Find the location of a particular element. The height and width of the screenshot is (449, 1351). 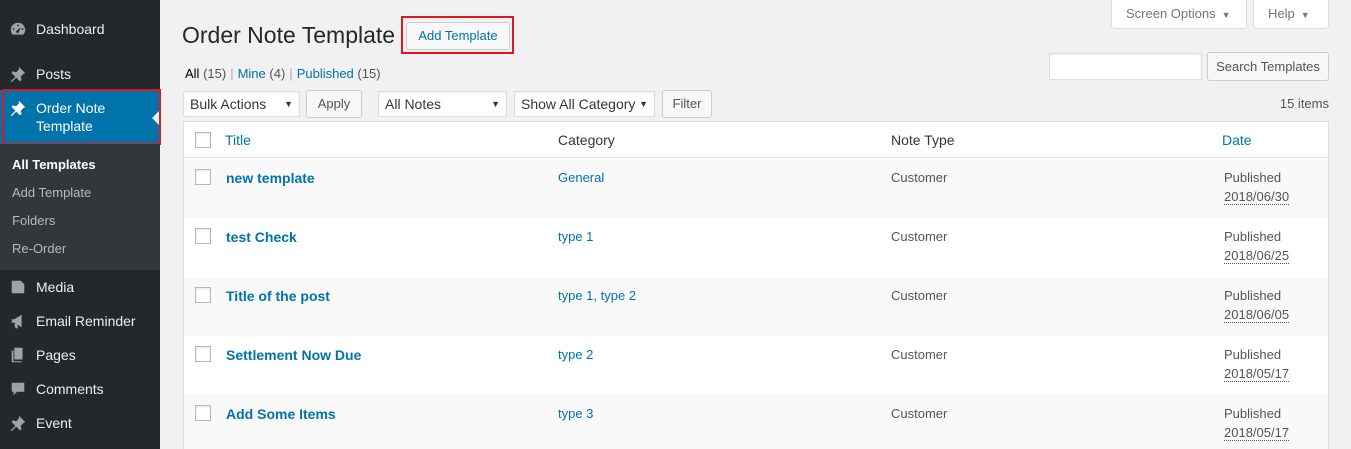

view-all: All (15) is located at coordinates (205, 73).